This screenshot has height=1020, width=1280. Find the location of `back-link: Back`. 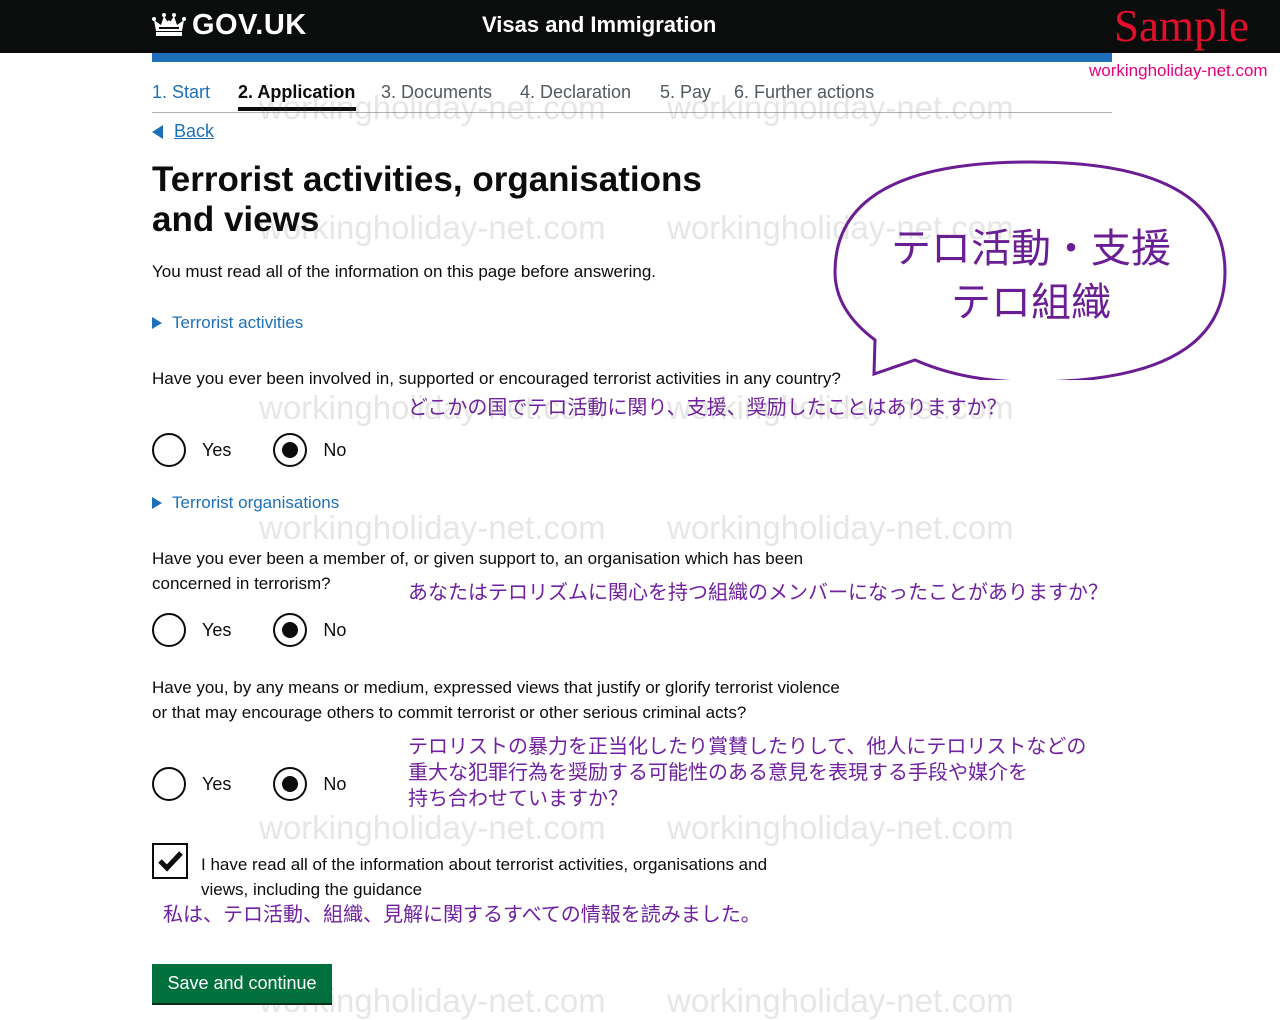

back-link: Back is located at coordinates (183, 131).